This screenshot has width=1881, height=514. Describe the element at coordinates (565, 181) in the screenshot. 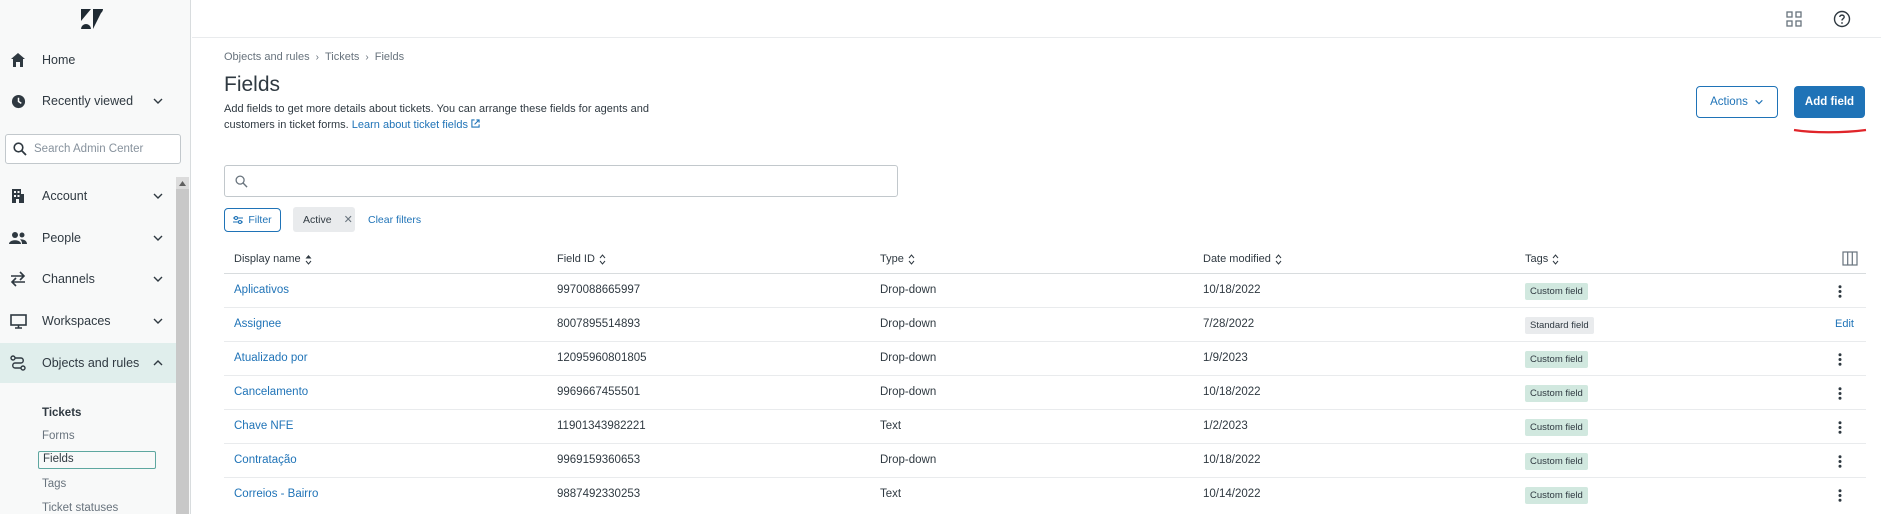

I see `fields-search-input` at that location.